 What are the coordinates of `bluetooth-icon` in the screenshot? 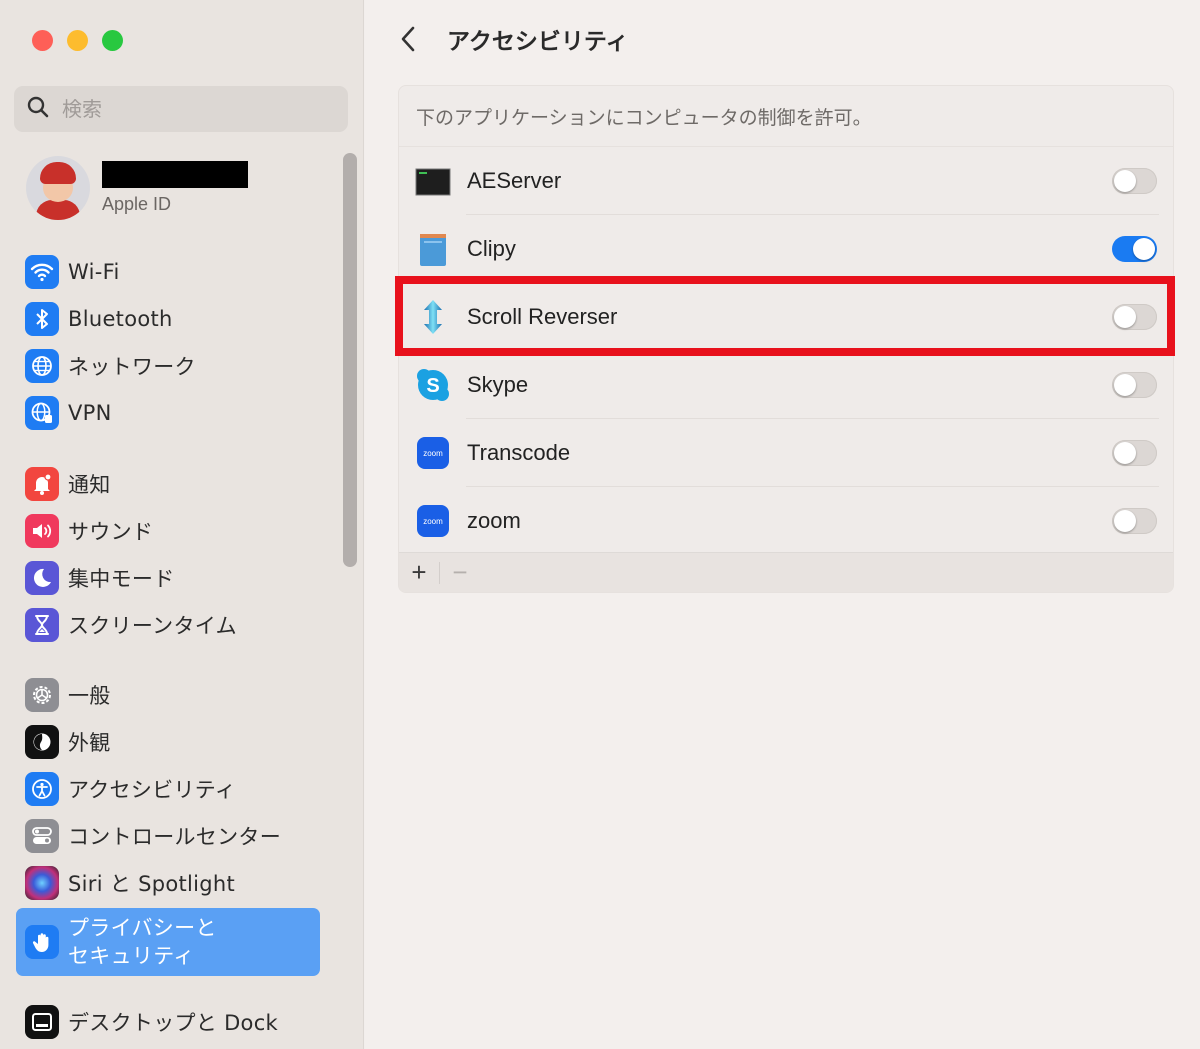 It's located at (42, 318).